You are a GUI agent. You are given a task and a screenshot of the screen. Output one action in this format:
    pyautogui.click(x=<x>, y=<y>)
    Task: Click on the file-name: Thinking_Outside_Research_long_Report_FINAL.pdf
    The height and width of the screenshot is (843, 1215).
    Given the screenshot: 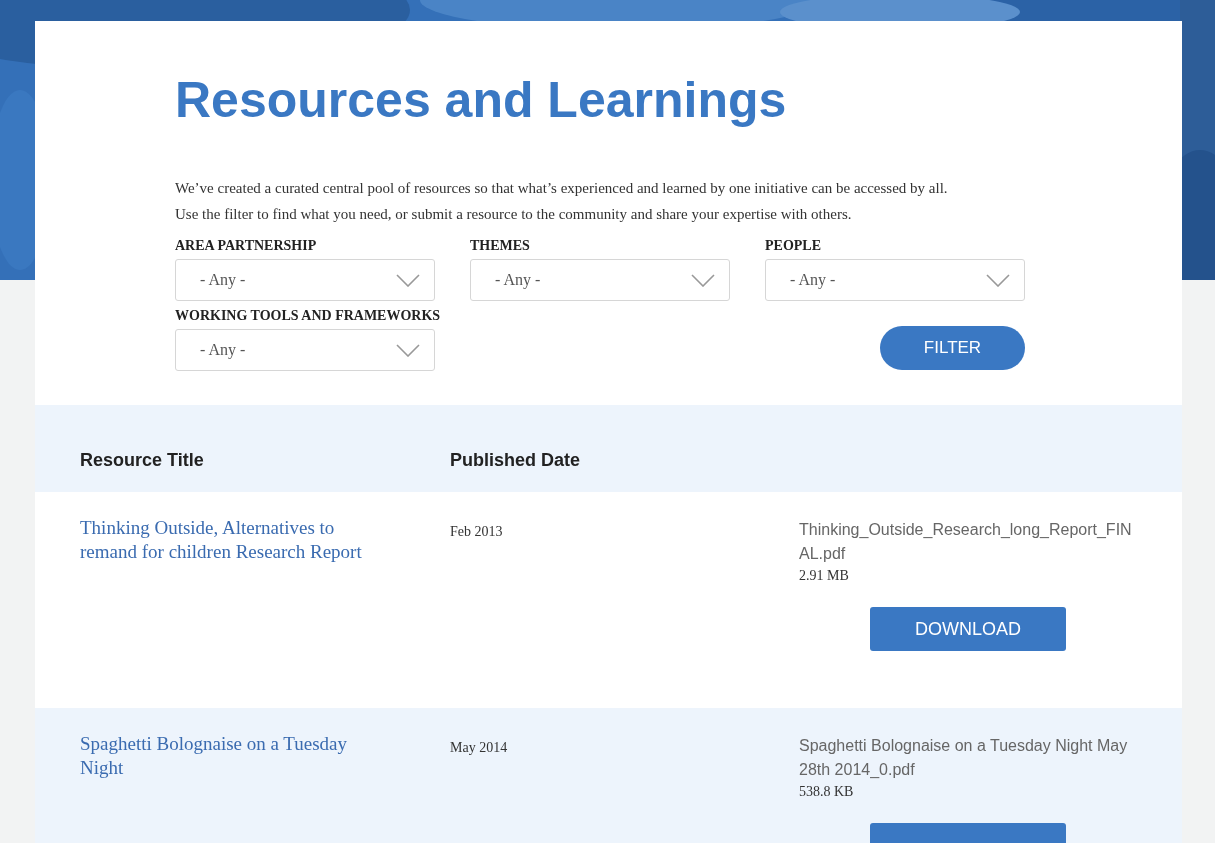 What is the action you would take?
    pyautogui.click(x=966, y=542)
    